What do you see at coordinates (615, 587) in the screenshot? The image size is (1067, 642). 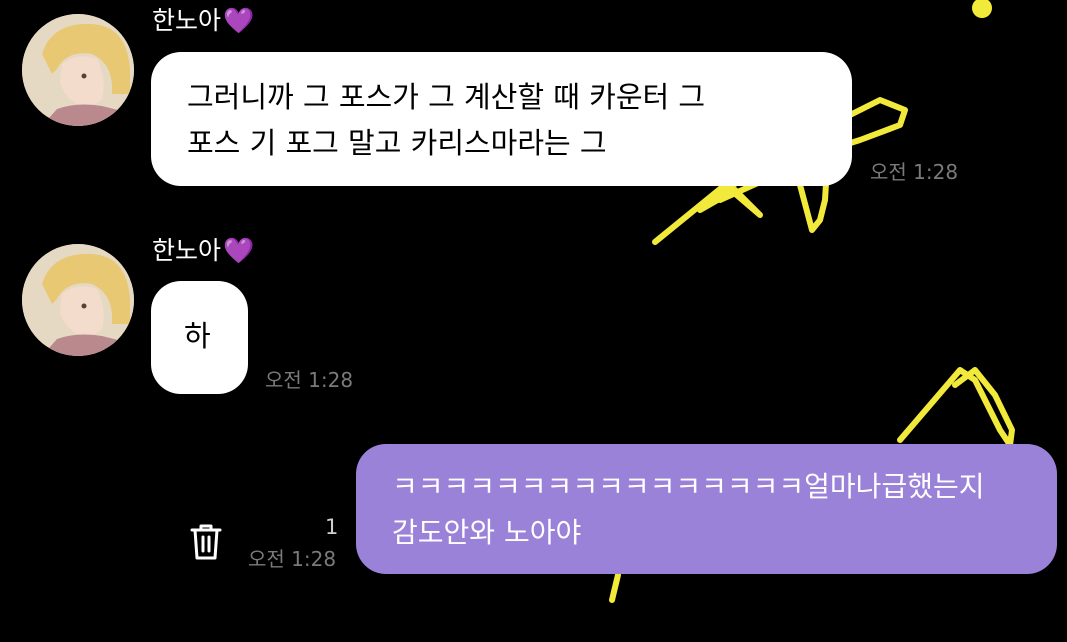 I see `doodle-tail` at bounding box center [615, 587].